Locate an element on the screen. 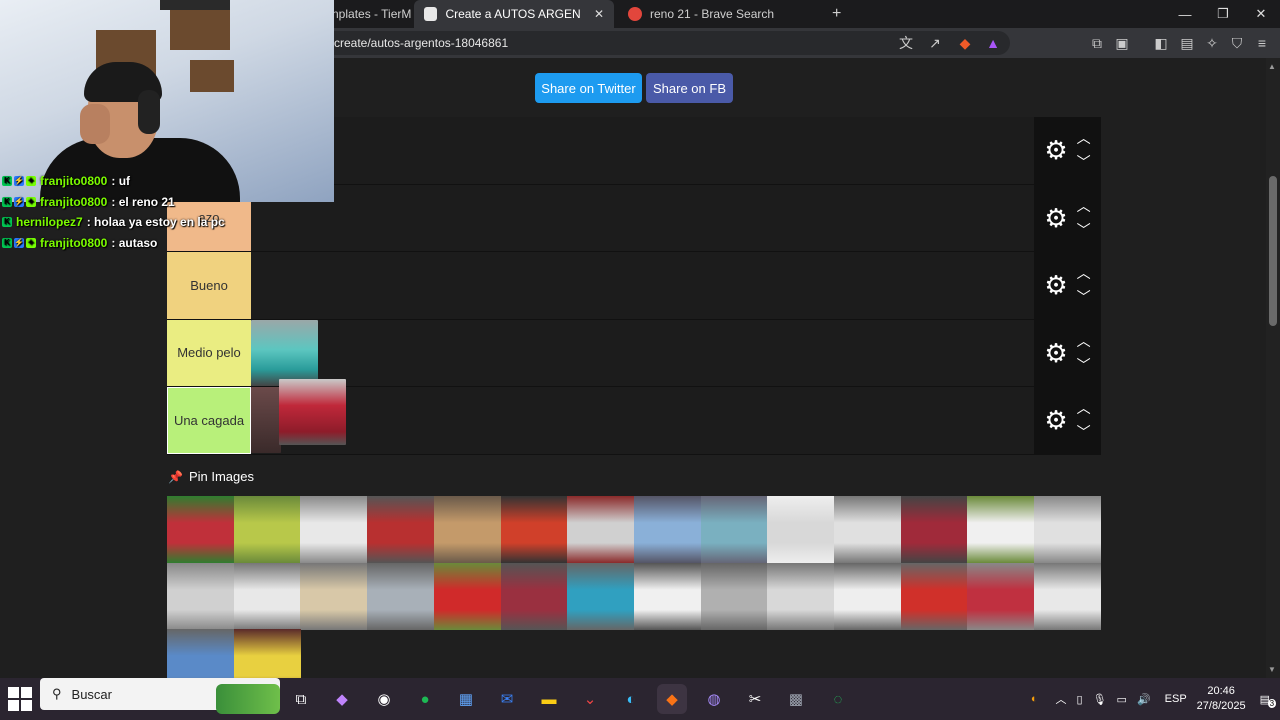 Image resolution: width=1280 pixels, height=720 pixels. tray-app-icon: ◐ is located at coordinates (1034, 699).